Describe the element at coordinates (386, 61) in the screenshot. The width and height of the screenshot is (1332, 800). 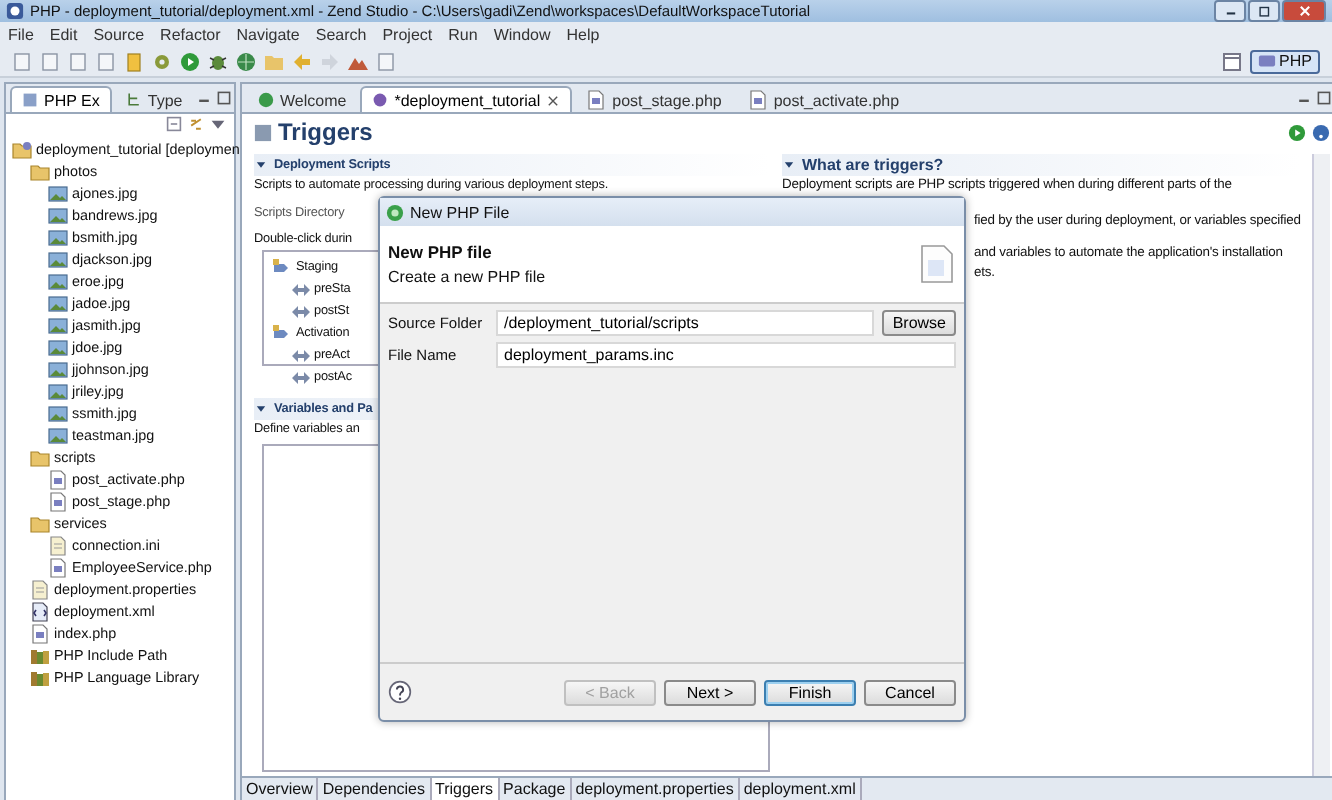
I see `document-icon` at that location.